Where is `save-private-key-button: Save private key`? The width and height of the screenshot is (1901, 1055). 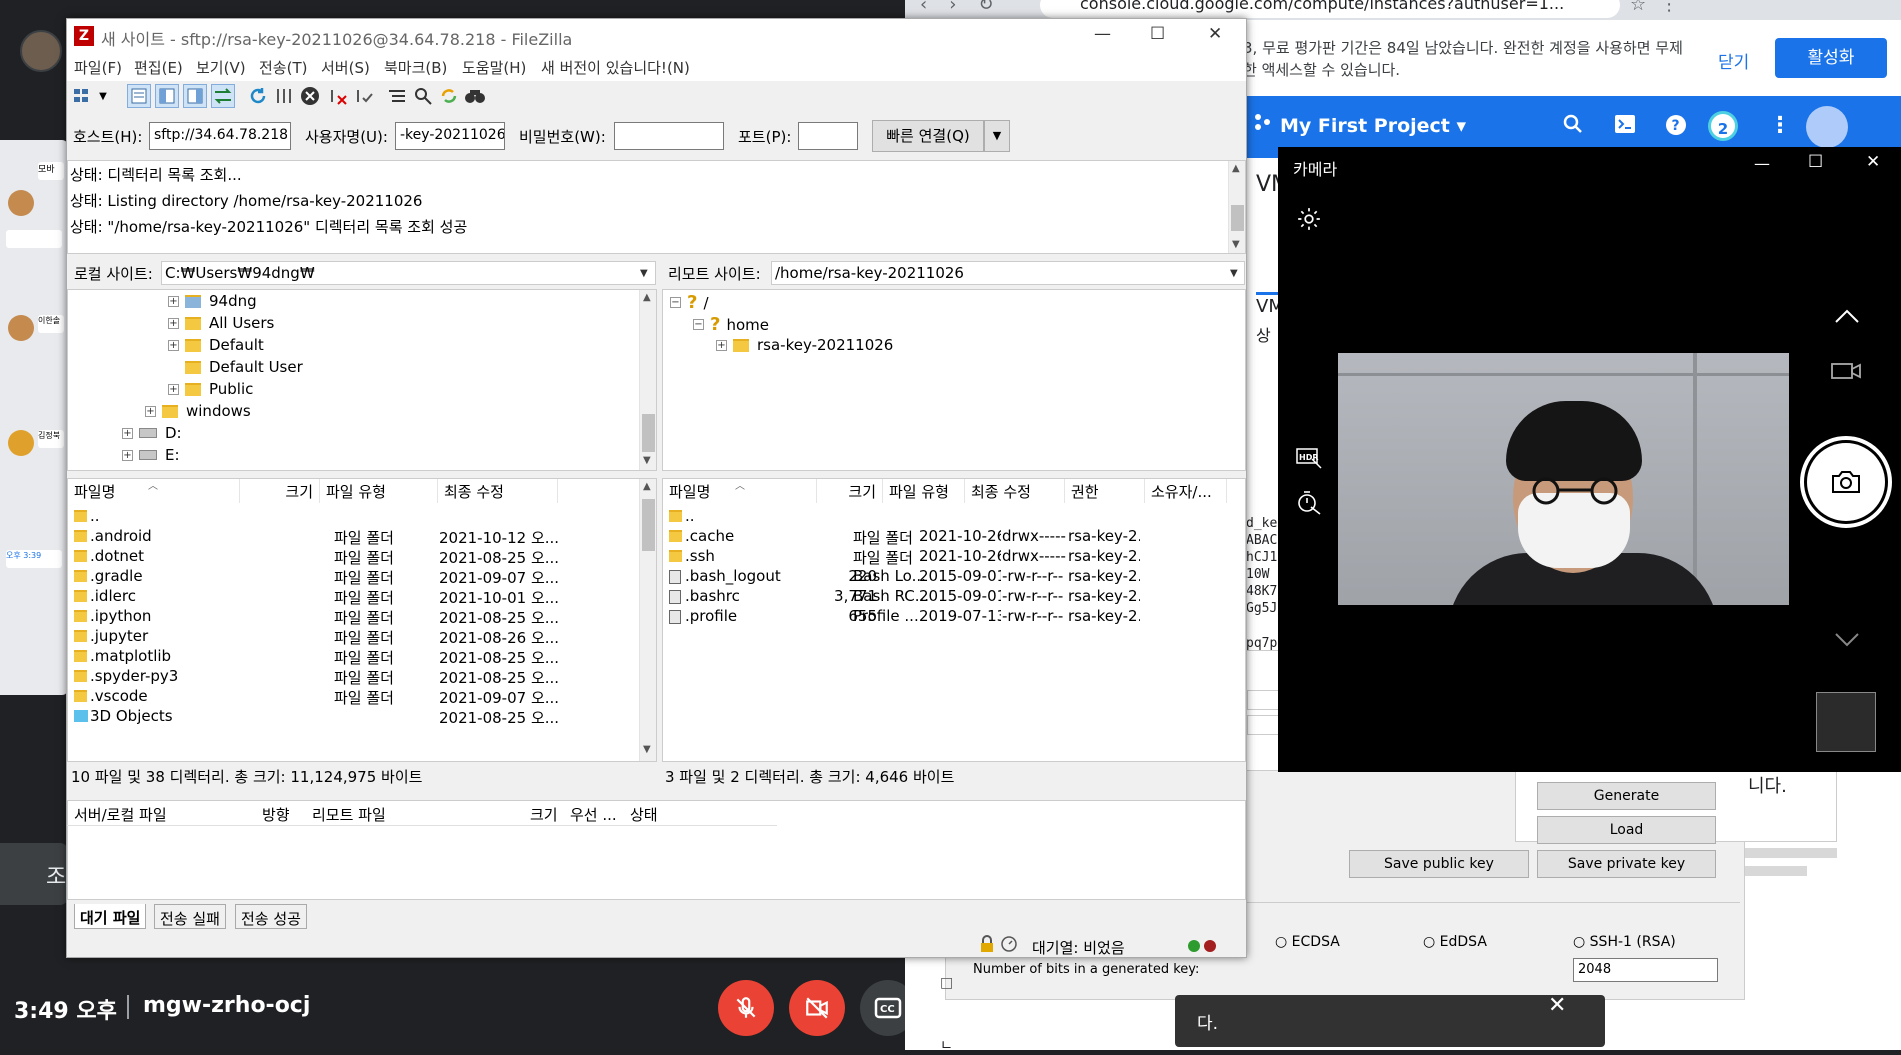
save-private-key-button: Save private key is located at coordinates (1626, 864).